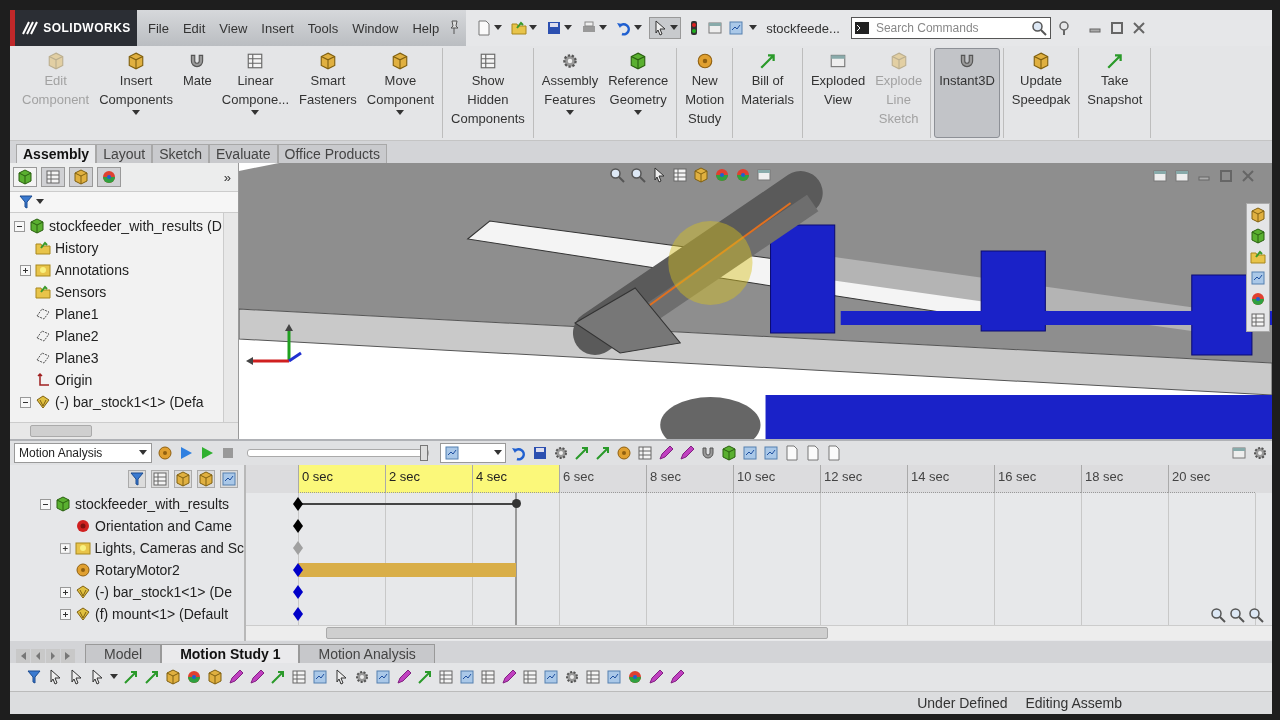  I want to click on study-tab: Motion Study 1, so click(230, 653).